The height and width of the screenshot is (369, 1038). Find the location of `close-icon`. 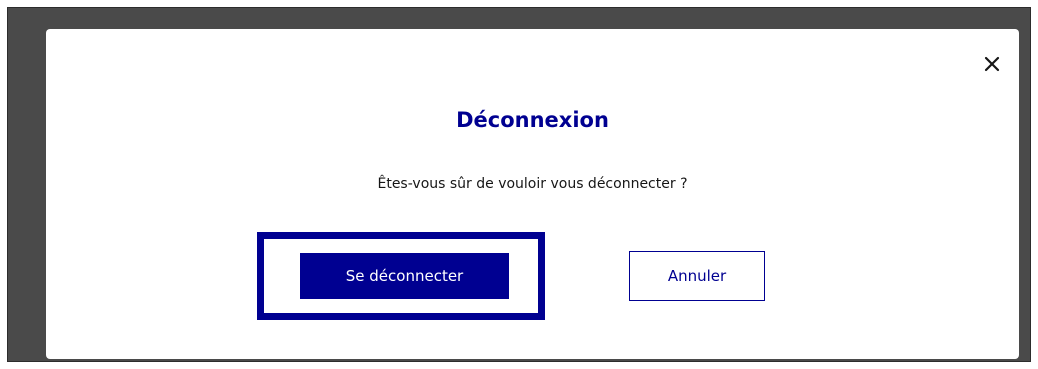

close-icon is located at coordinates (992, 64).